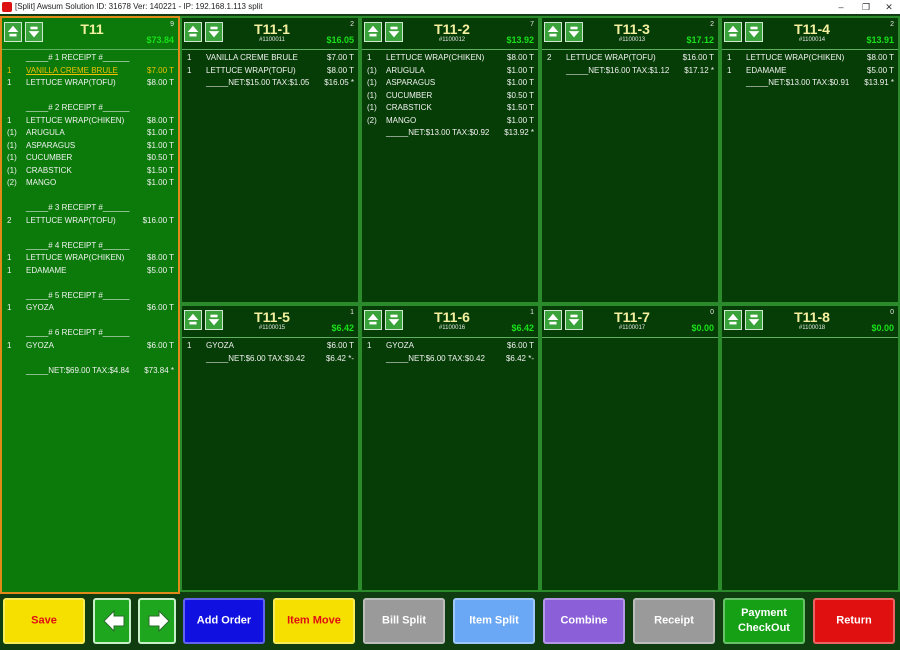 Image resolution: width=900 pixels, height=650 pixels. Describe the element at coordinates (764, 621) in the screenshot. I see `payment-checkout-button: Payment CheckOut` at that location.